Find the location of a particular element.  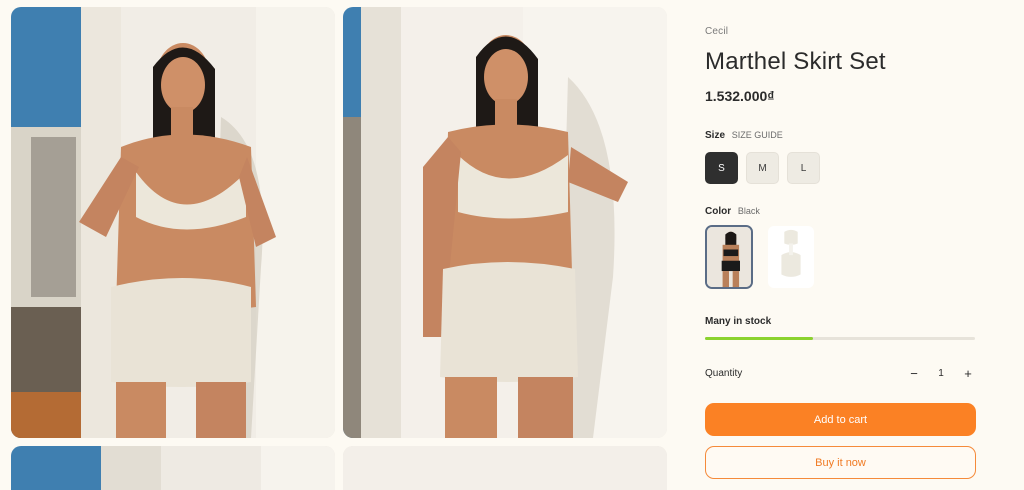

product-title: Marthel Skirt Set is located at coordinates (795, 61).